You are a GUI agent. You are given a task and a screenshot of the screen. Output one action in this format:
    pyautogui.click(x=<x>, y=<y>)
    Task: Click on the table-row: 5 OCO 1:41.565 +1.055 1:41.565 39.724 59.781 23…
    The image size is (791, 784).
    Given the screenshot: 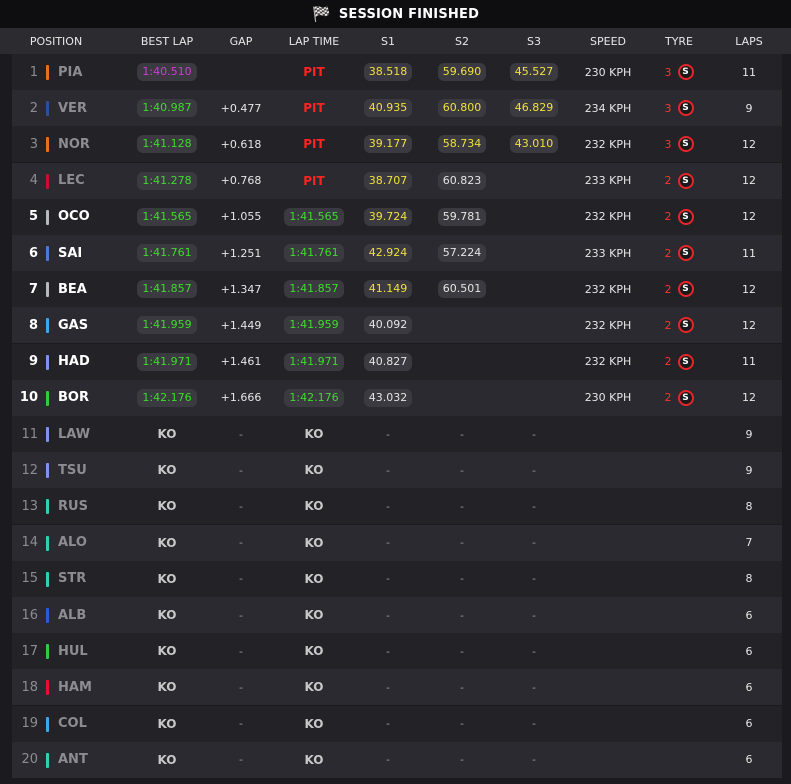 What is the action you would take?
    pyautogui.click(x=397, y=216)
    